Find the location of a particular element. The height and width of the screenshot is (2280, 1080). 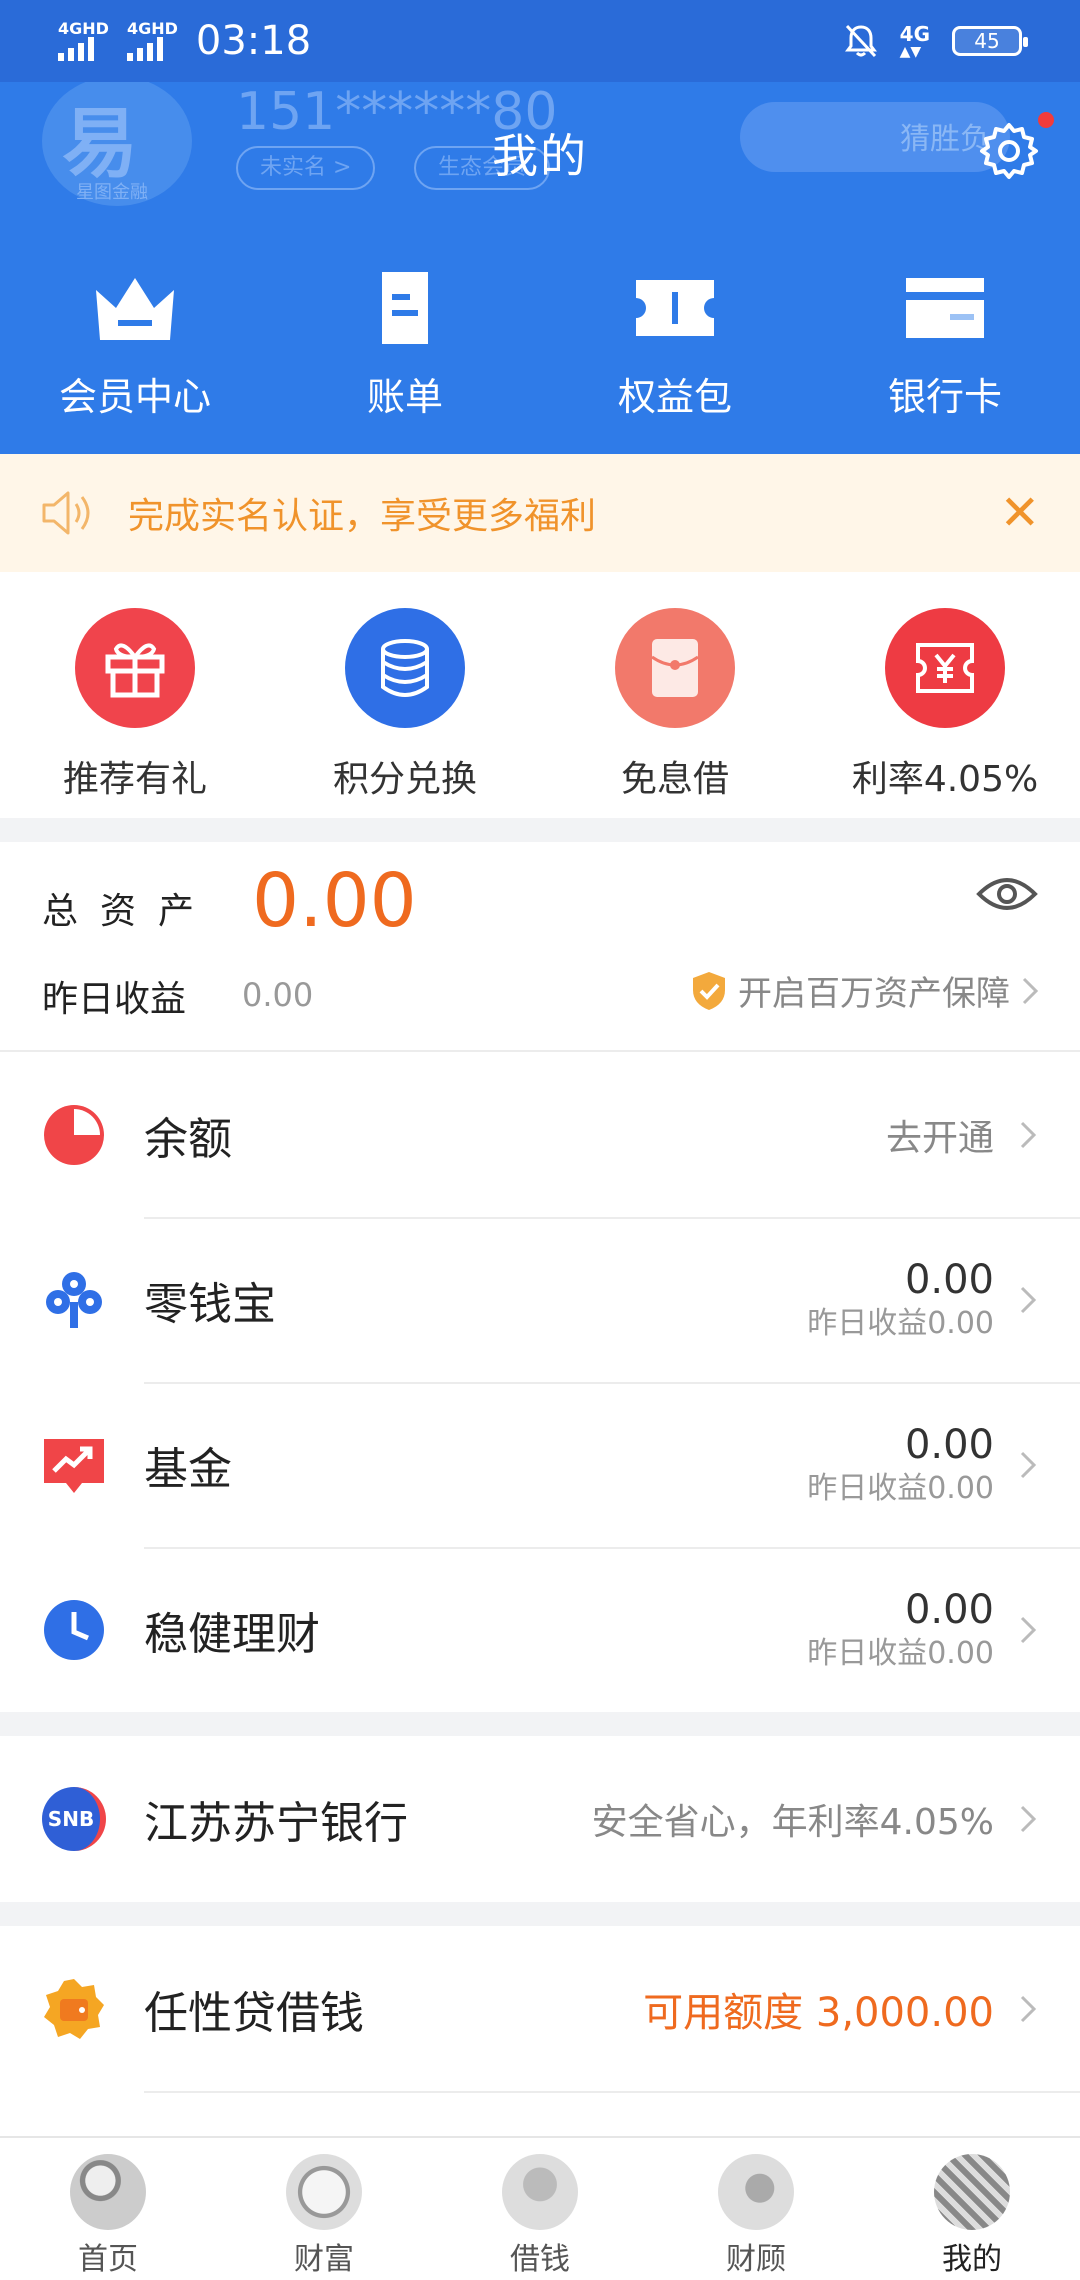

card-icon is located at coordinates (945, 308).